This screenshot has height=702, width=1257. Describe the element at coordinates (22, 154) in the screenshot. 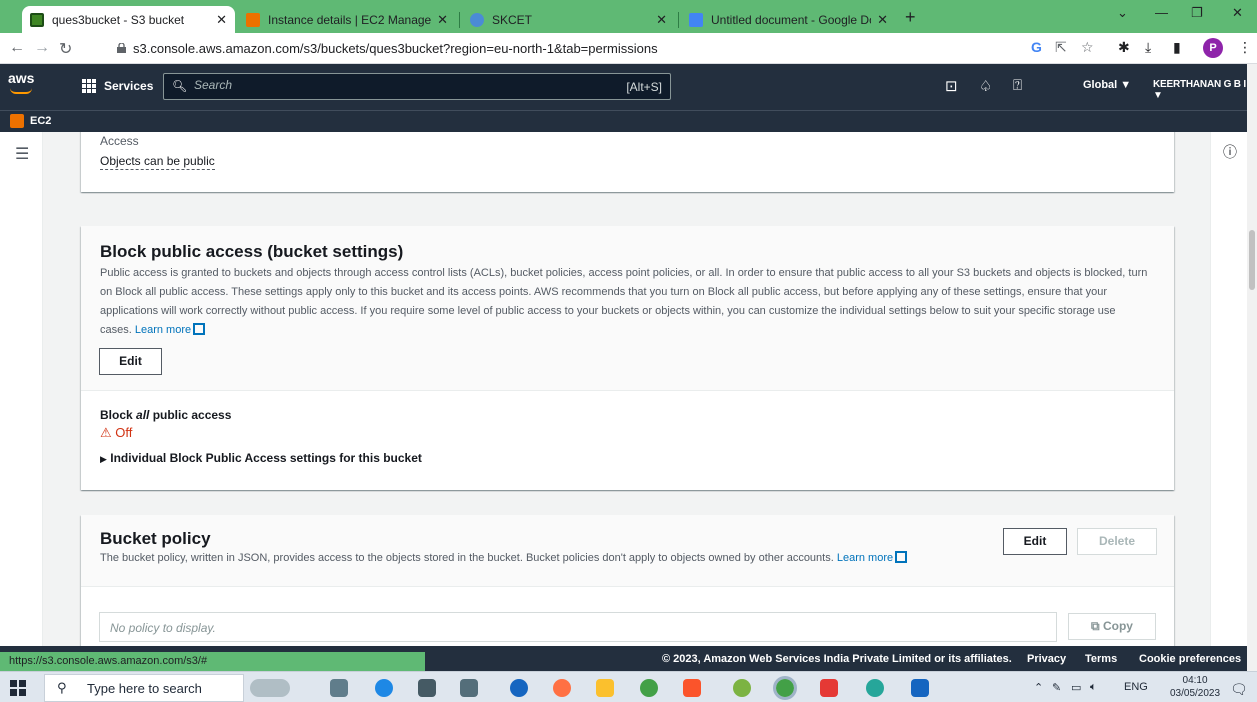

I see `hamburger-menu-icon: ☰` at that location.